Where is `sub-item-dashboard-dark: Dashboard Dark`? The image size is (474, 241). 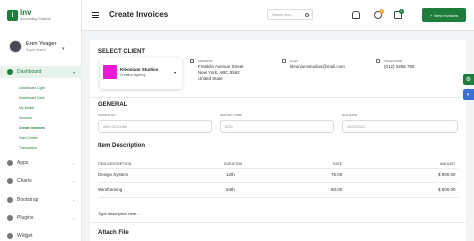
sub-item-dashboard-dark: Dashboard Dark is located at coordinates (31, 98).